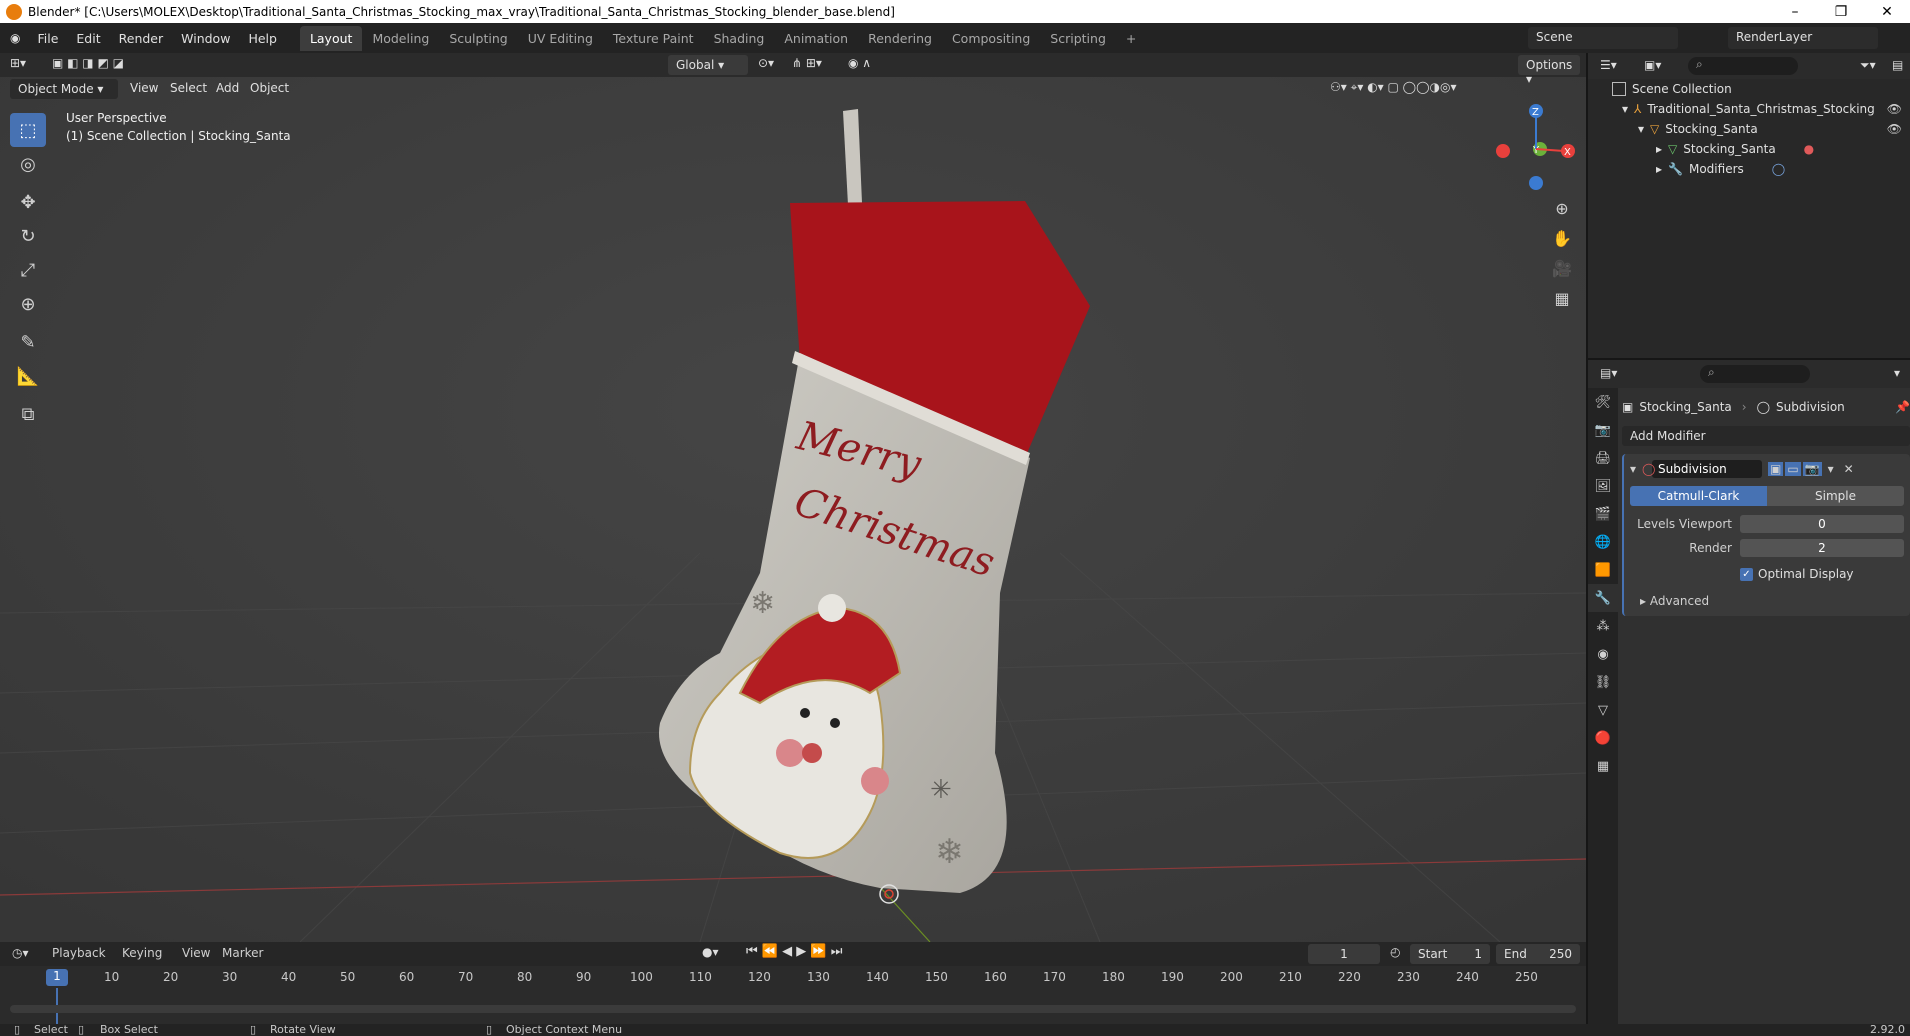 The height and width of the screenshot is (1036, 1910). What do you see at coordinates (708, 65) in the screenshot?
I see `transform-orientation-dropdown: Global ▾` at bounding box center [708, 65].